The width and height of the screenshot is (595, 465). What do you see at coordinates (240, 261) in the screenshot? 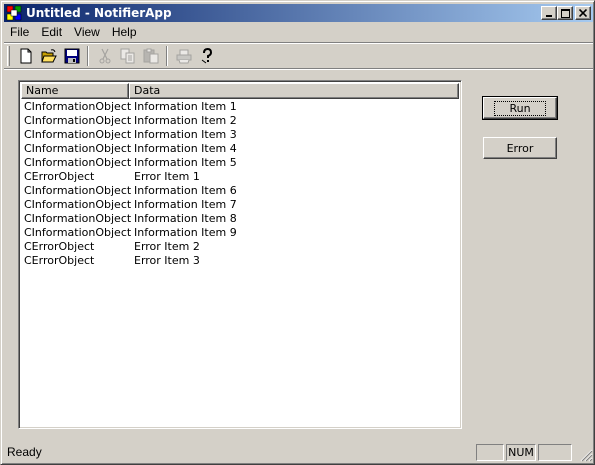
I see `list-item: CErrorObject Error Item 3` at bounding box center [240, 261].